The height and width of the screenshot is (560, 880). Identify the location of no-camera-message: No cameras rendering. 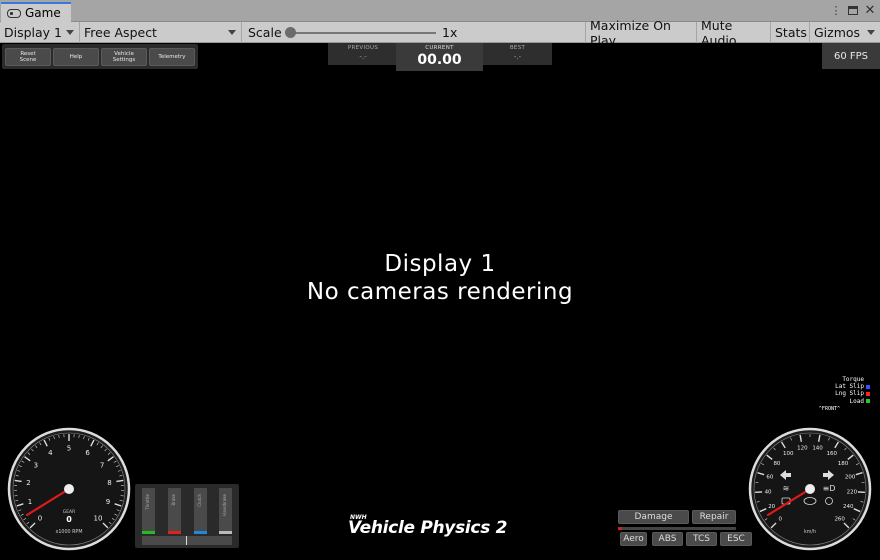
(440, 292).